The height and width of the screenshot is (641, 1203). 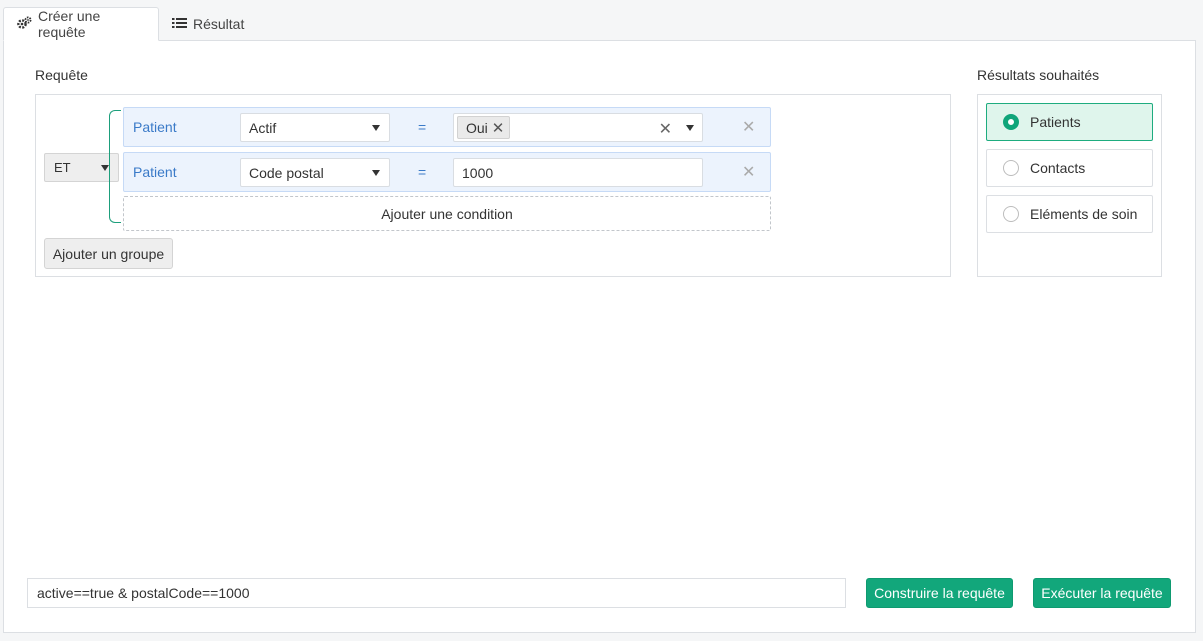 I want to click on gears-icon, so click(x=24, y=24).